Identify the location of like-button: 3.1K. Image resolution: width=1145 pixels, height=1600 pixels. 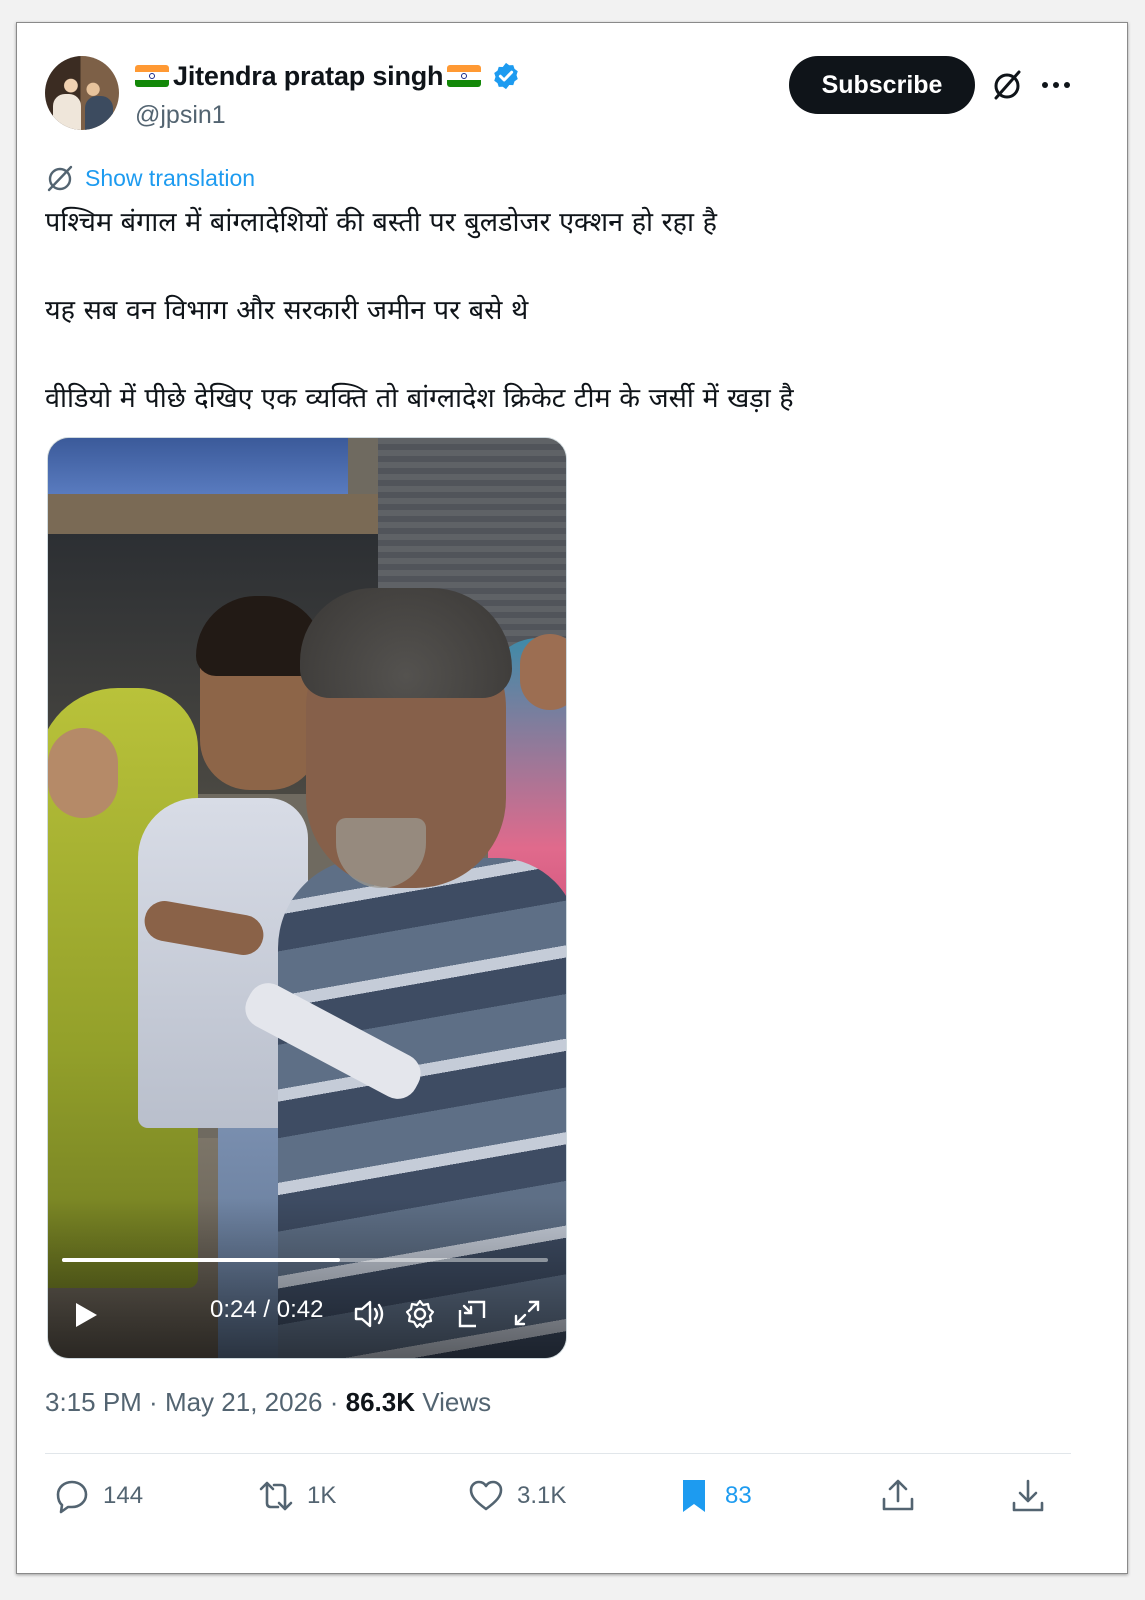
(516, 1496).